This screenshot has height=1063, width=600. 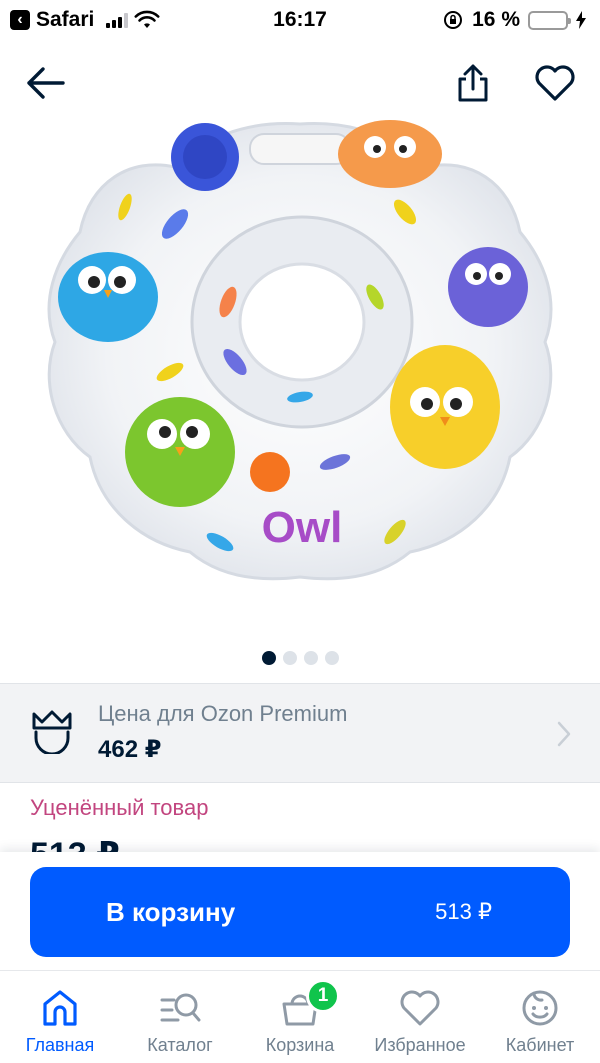 I want to click on ozon-premium-crown-icon, so click(x=52, y=732).